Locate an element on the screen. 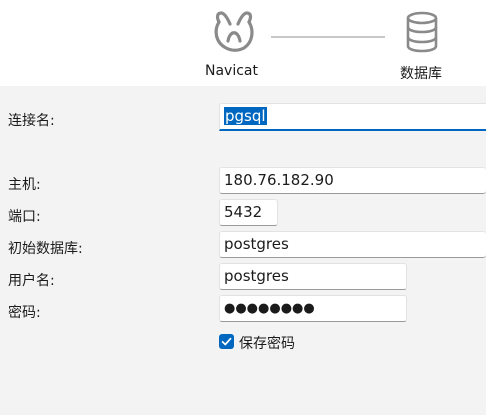 The width and height of the screenshot is (486, 415). step-navicat-label: Navicat is located at coordinates (231, 71).